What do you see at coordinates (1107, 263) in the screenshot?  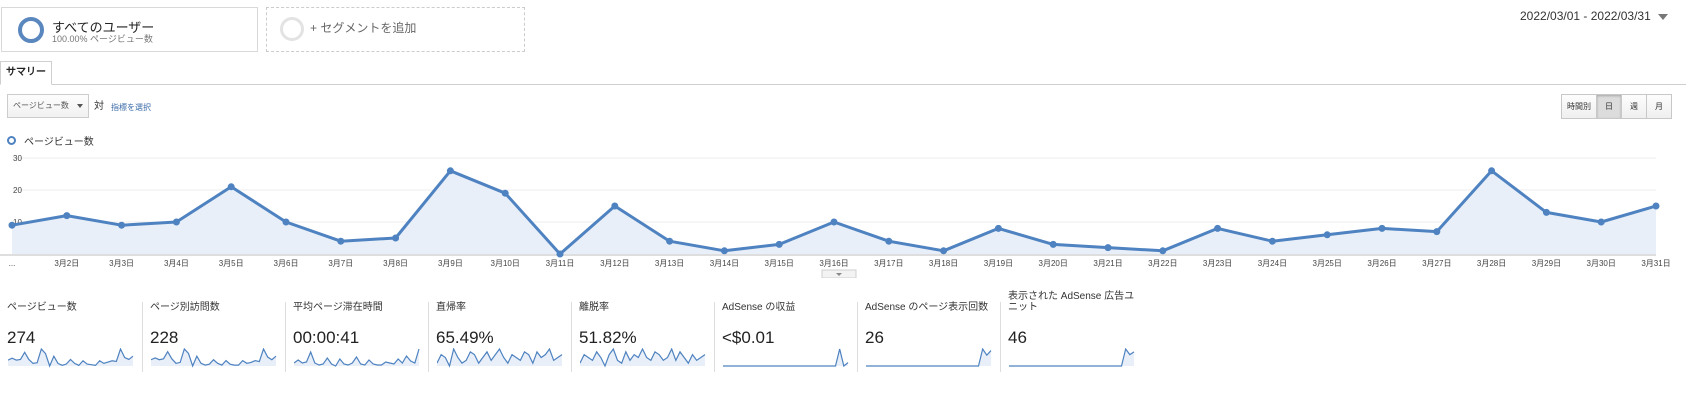 I see `x-tick-label: 3月21日` at bounding box center [1107, 263].